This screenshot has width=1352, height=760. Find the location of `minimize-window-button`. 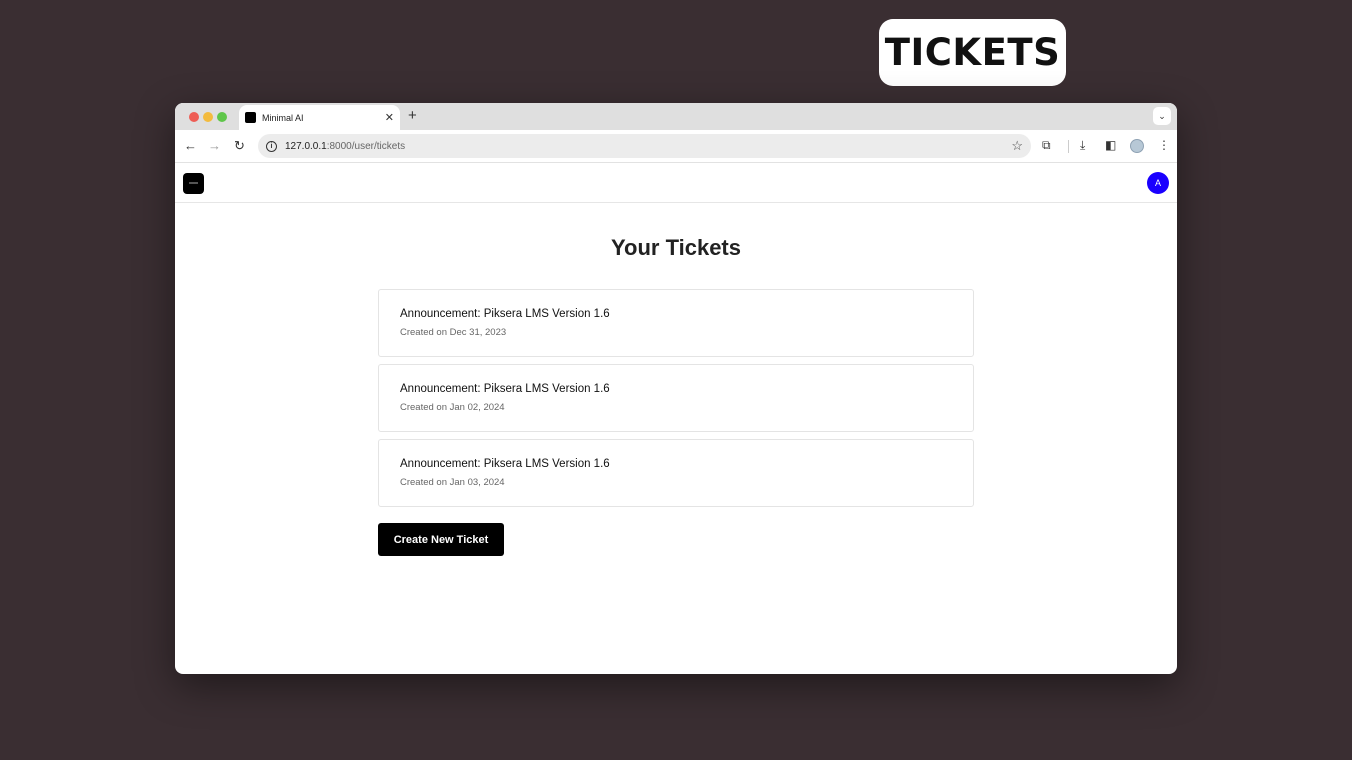

minimize-window-button is located at coordinates (208, 117).